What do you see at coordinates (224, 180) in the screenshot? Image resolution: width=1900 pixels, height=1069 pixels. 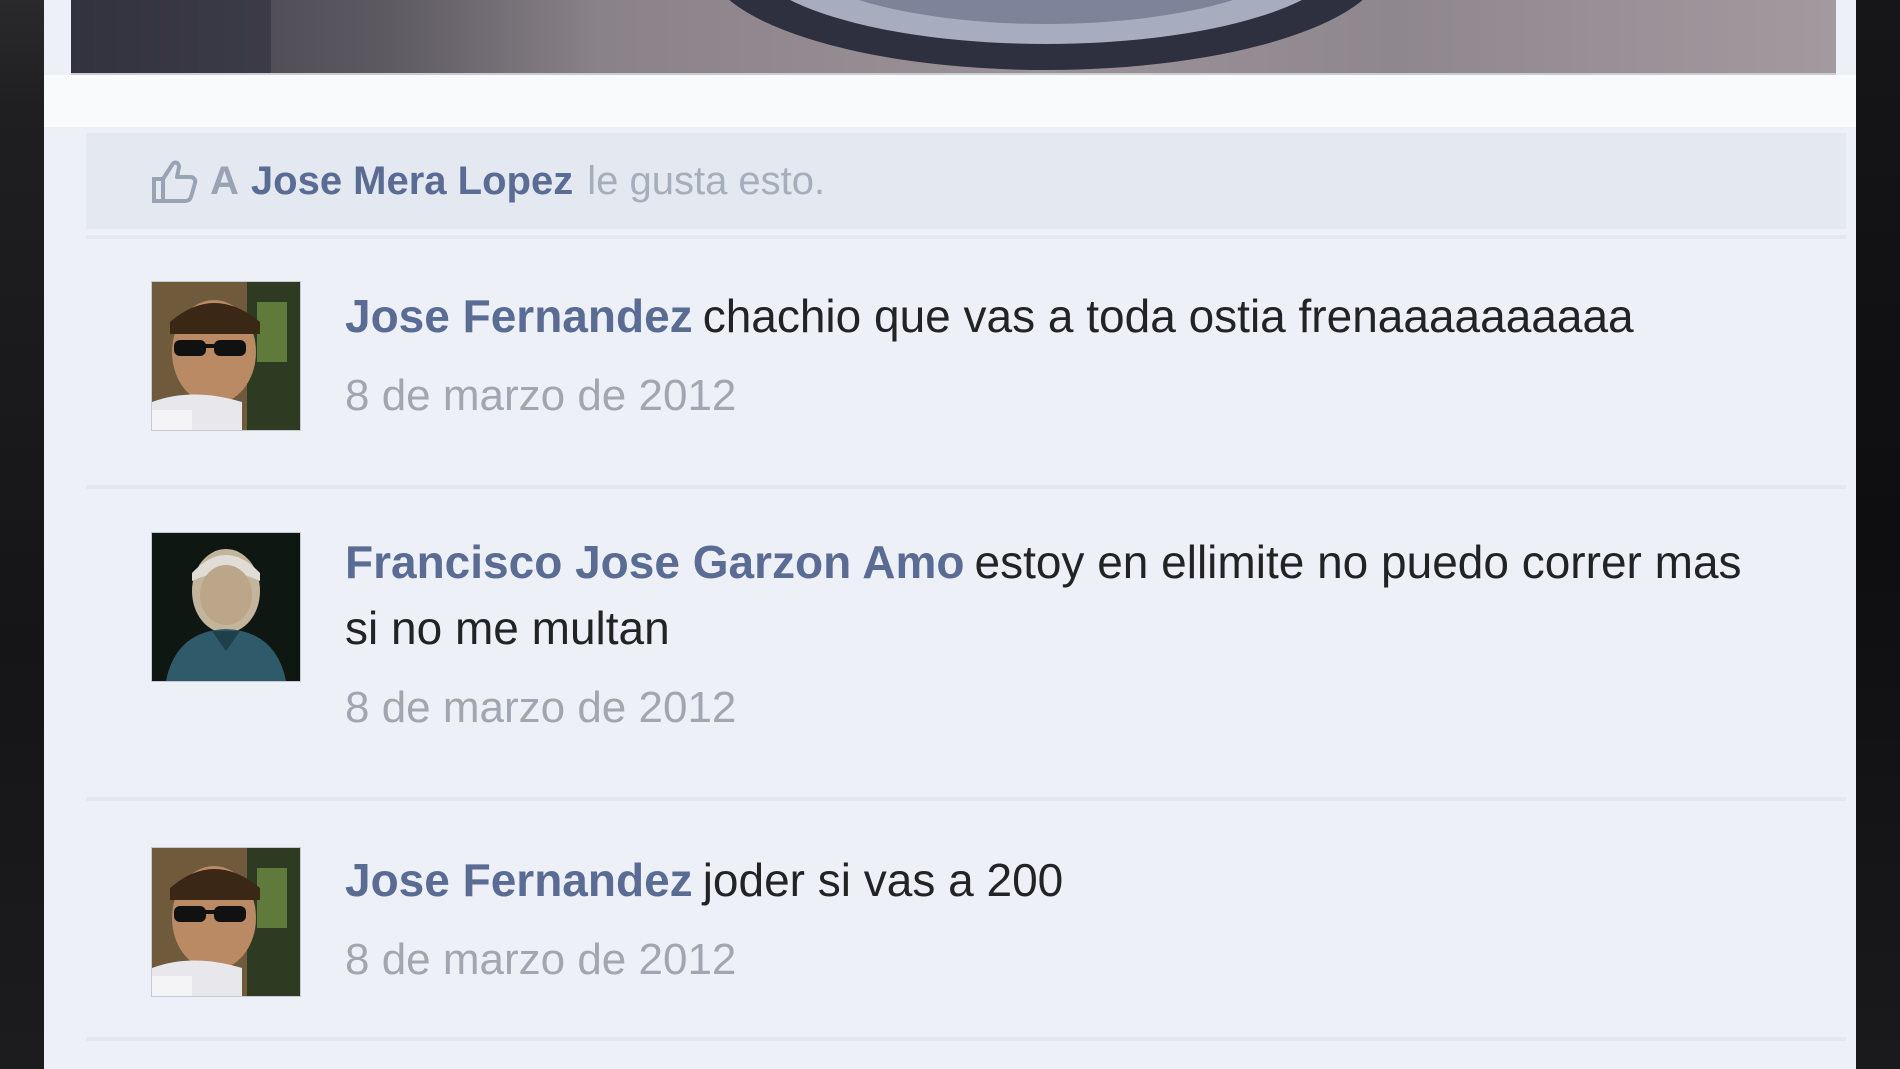 I see `likes-prefix: A` at bounding box center [224, 180].